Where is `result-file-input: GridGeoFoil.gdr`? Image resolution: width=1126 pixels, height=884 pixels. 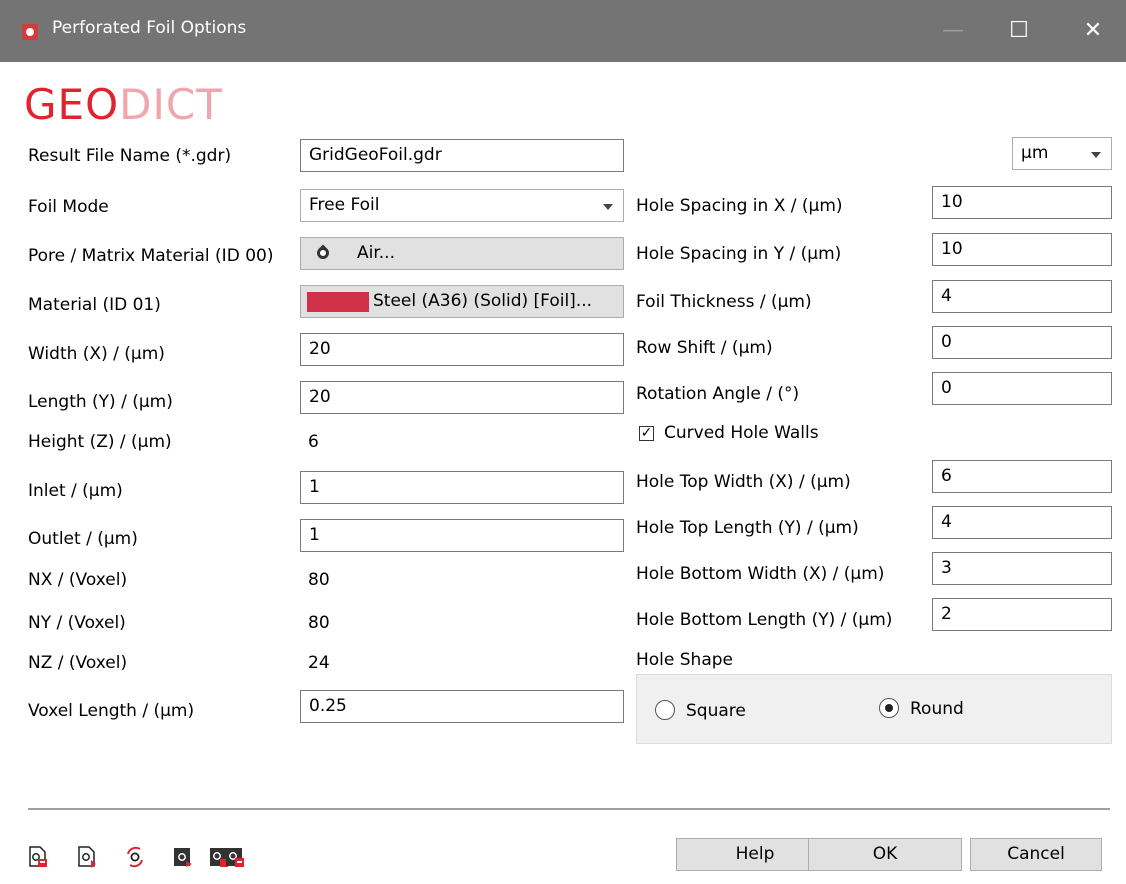 result-file-input: GridGeoFoil.gdr is located at coordinates (462, 155).